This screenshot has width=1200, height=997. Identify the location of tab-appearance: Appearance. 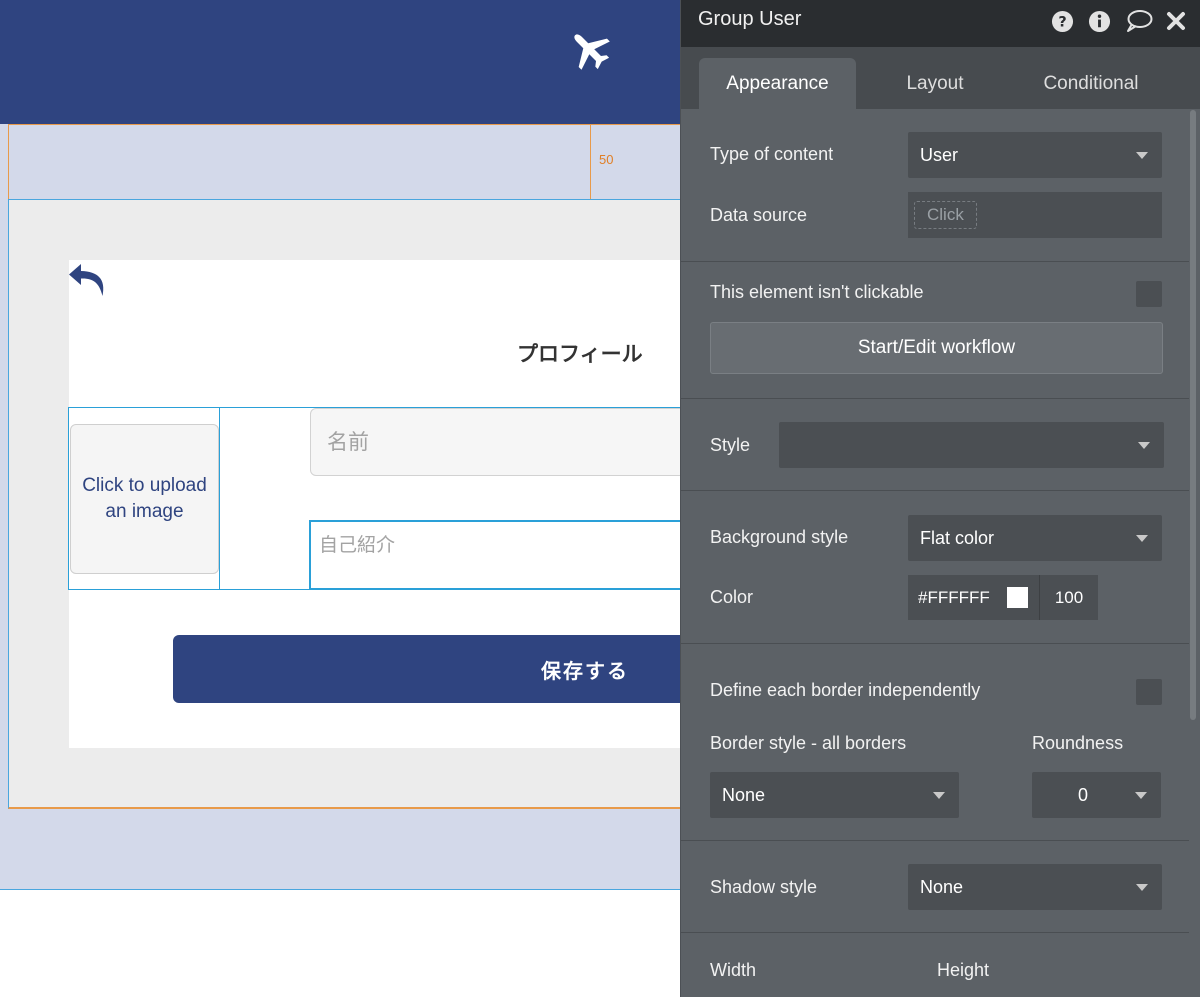
(777, 83).